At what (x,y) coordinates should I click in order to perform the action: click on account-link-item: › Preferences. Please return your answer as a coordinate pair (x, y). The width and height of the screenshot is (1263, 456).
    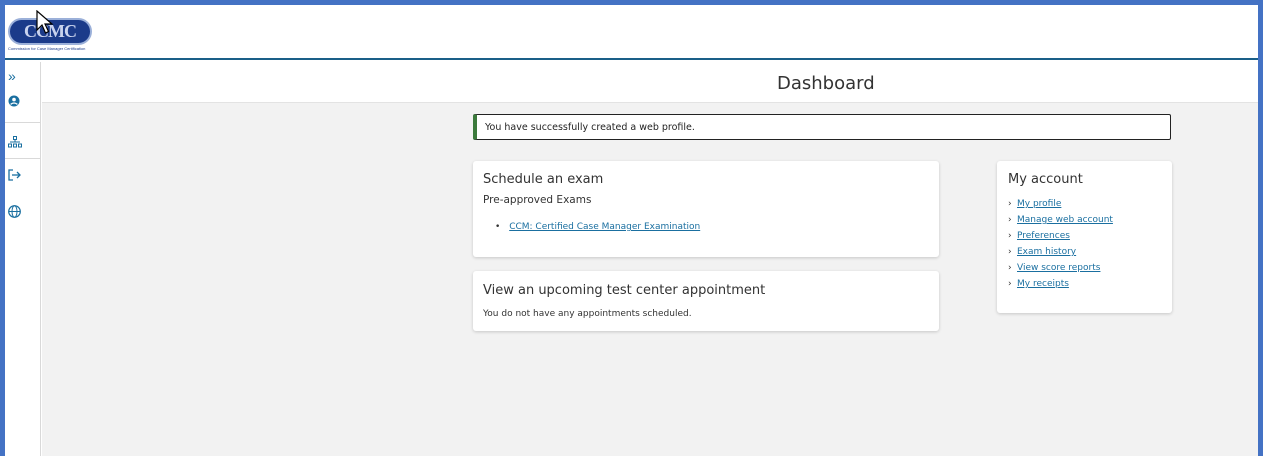
    Looking at the image, I should click on (1060, 236).